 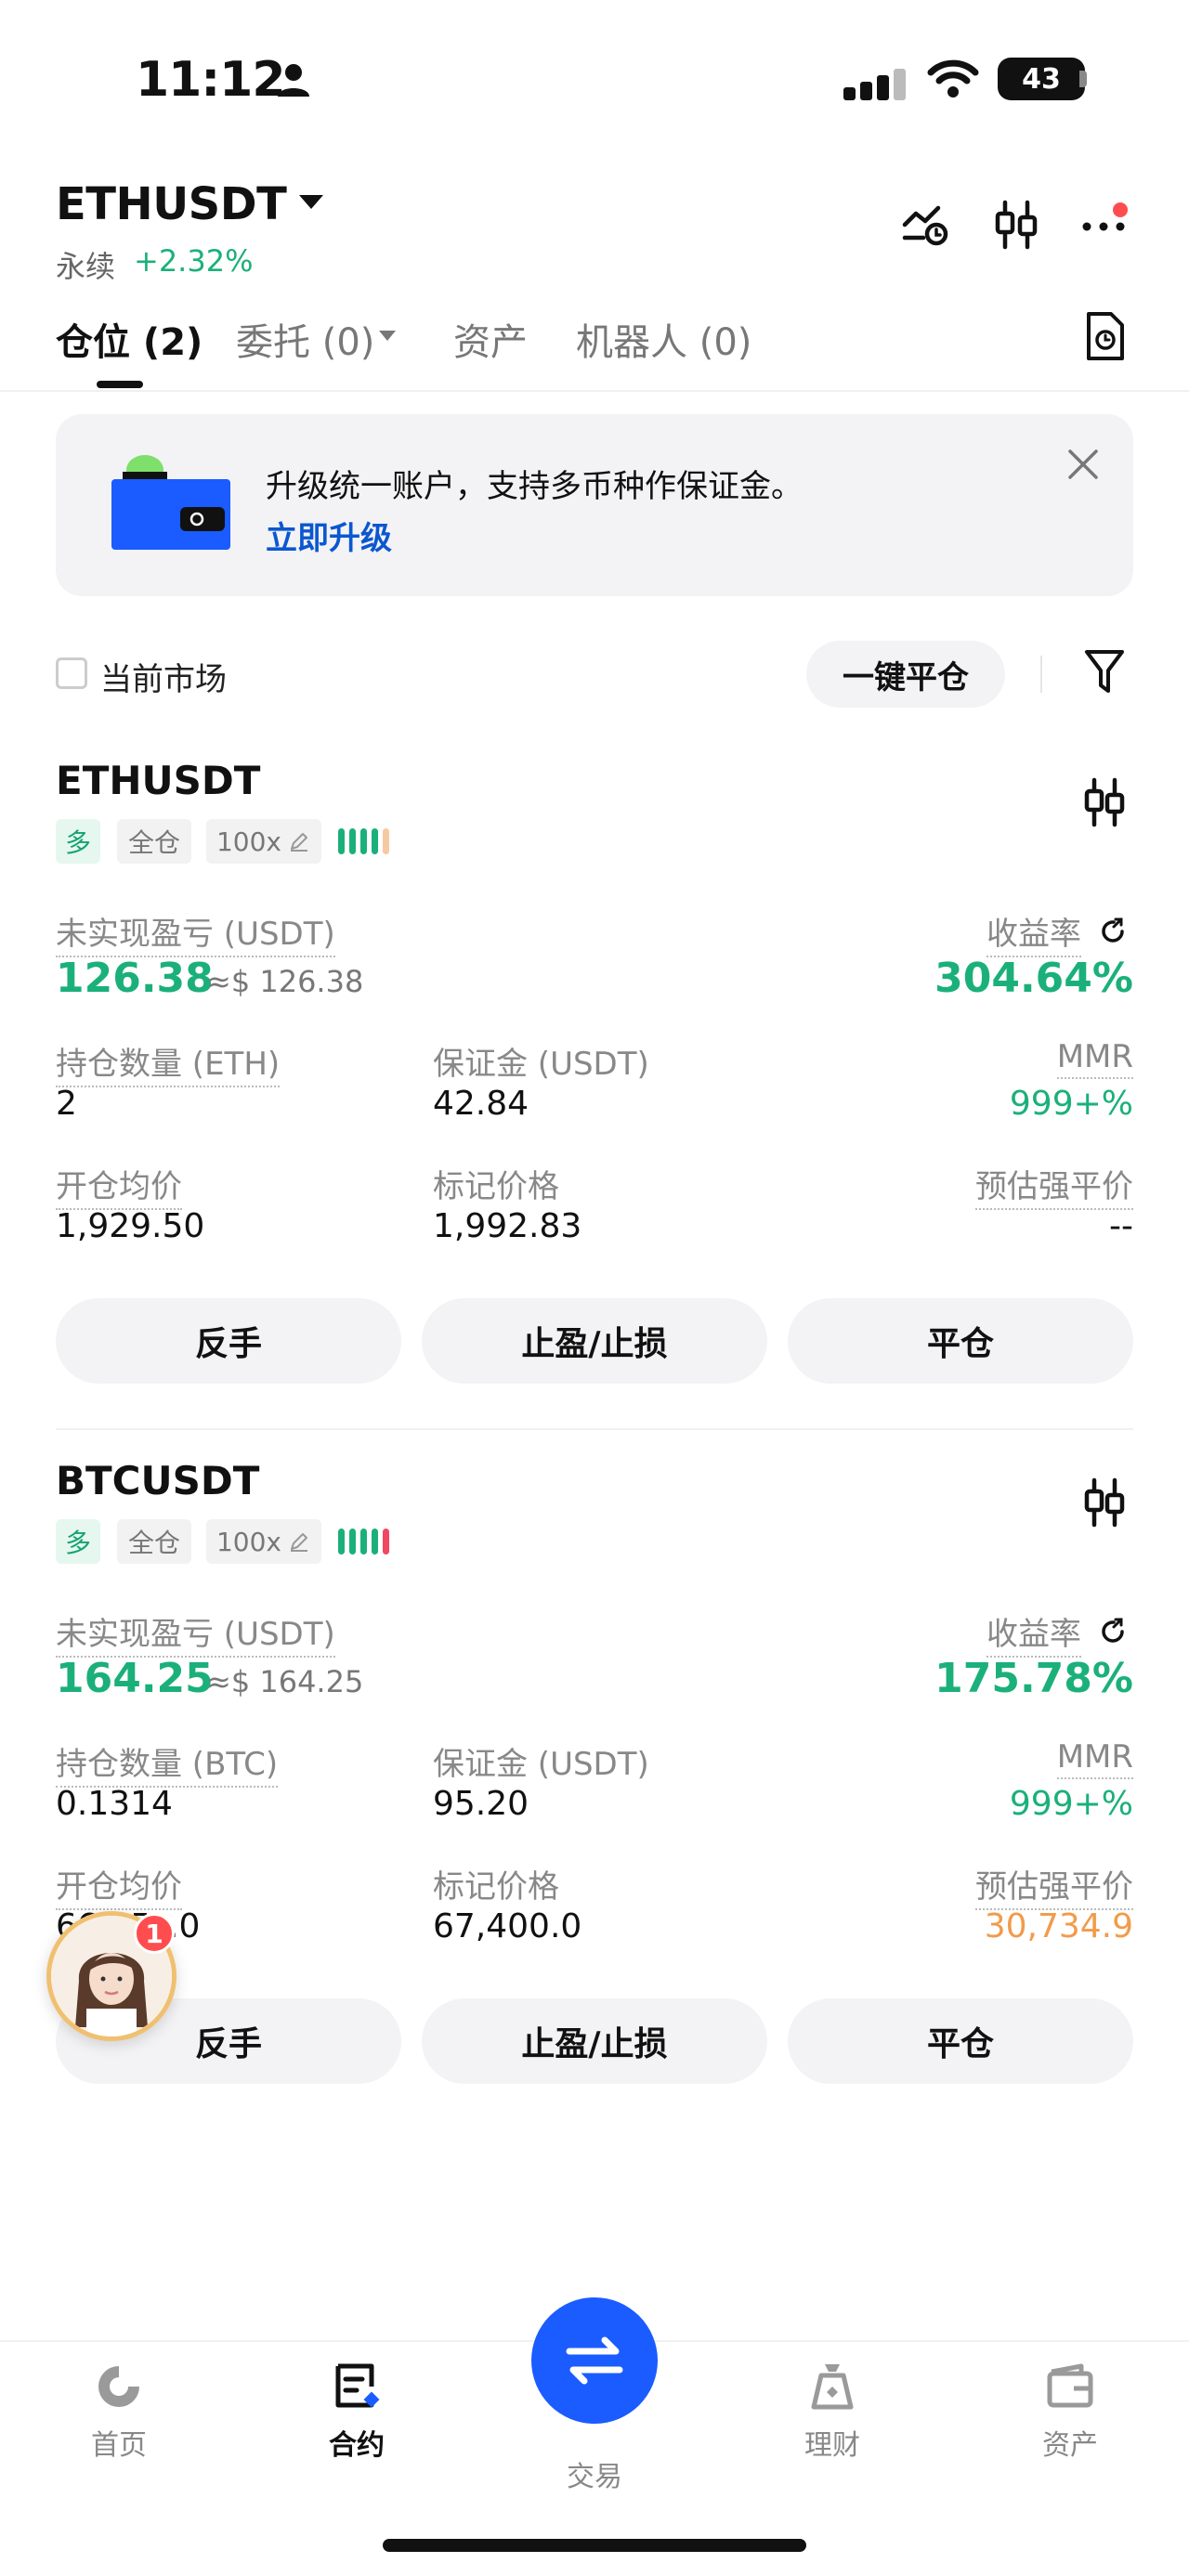 What do you see at coordinates (120, 384) in the screenshot?
I see `tab-active-indicator` at bounding box center [120, 384].